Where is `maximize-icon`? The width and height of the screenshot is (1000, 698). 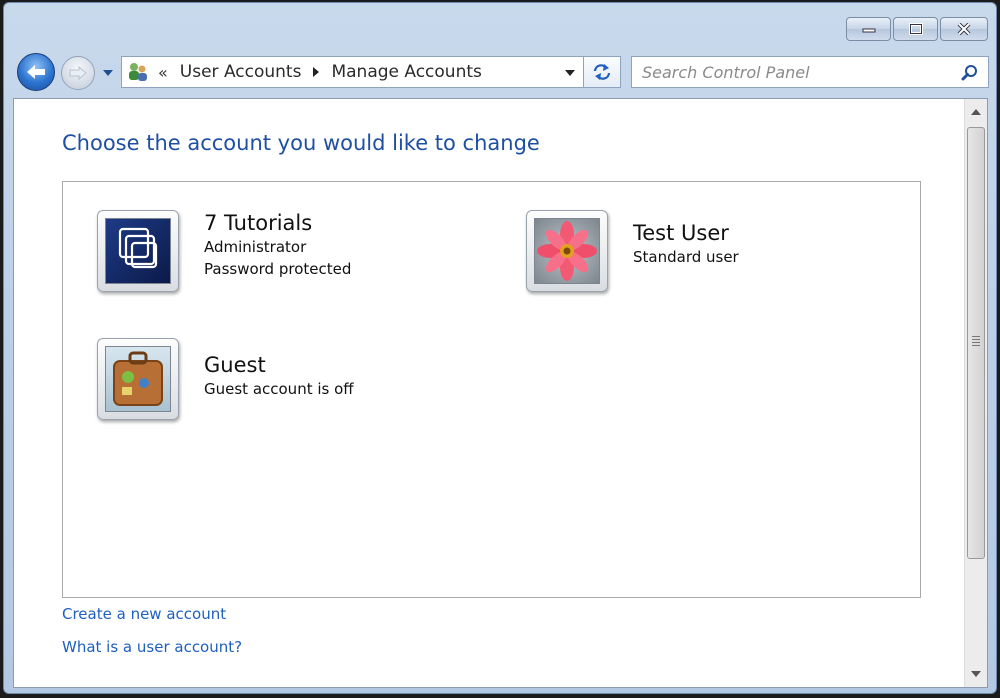 maximize-icon is located at coordinates (915, 29).